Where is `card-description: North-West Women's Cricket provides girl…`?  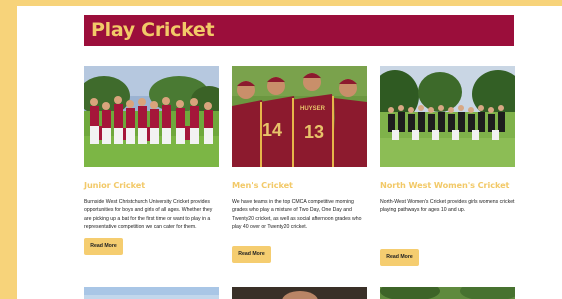 card-description: North-West Women's Cricket provides girl… is located at coordinates (447, 206).